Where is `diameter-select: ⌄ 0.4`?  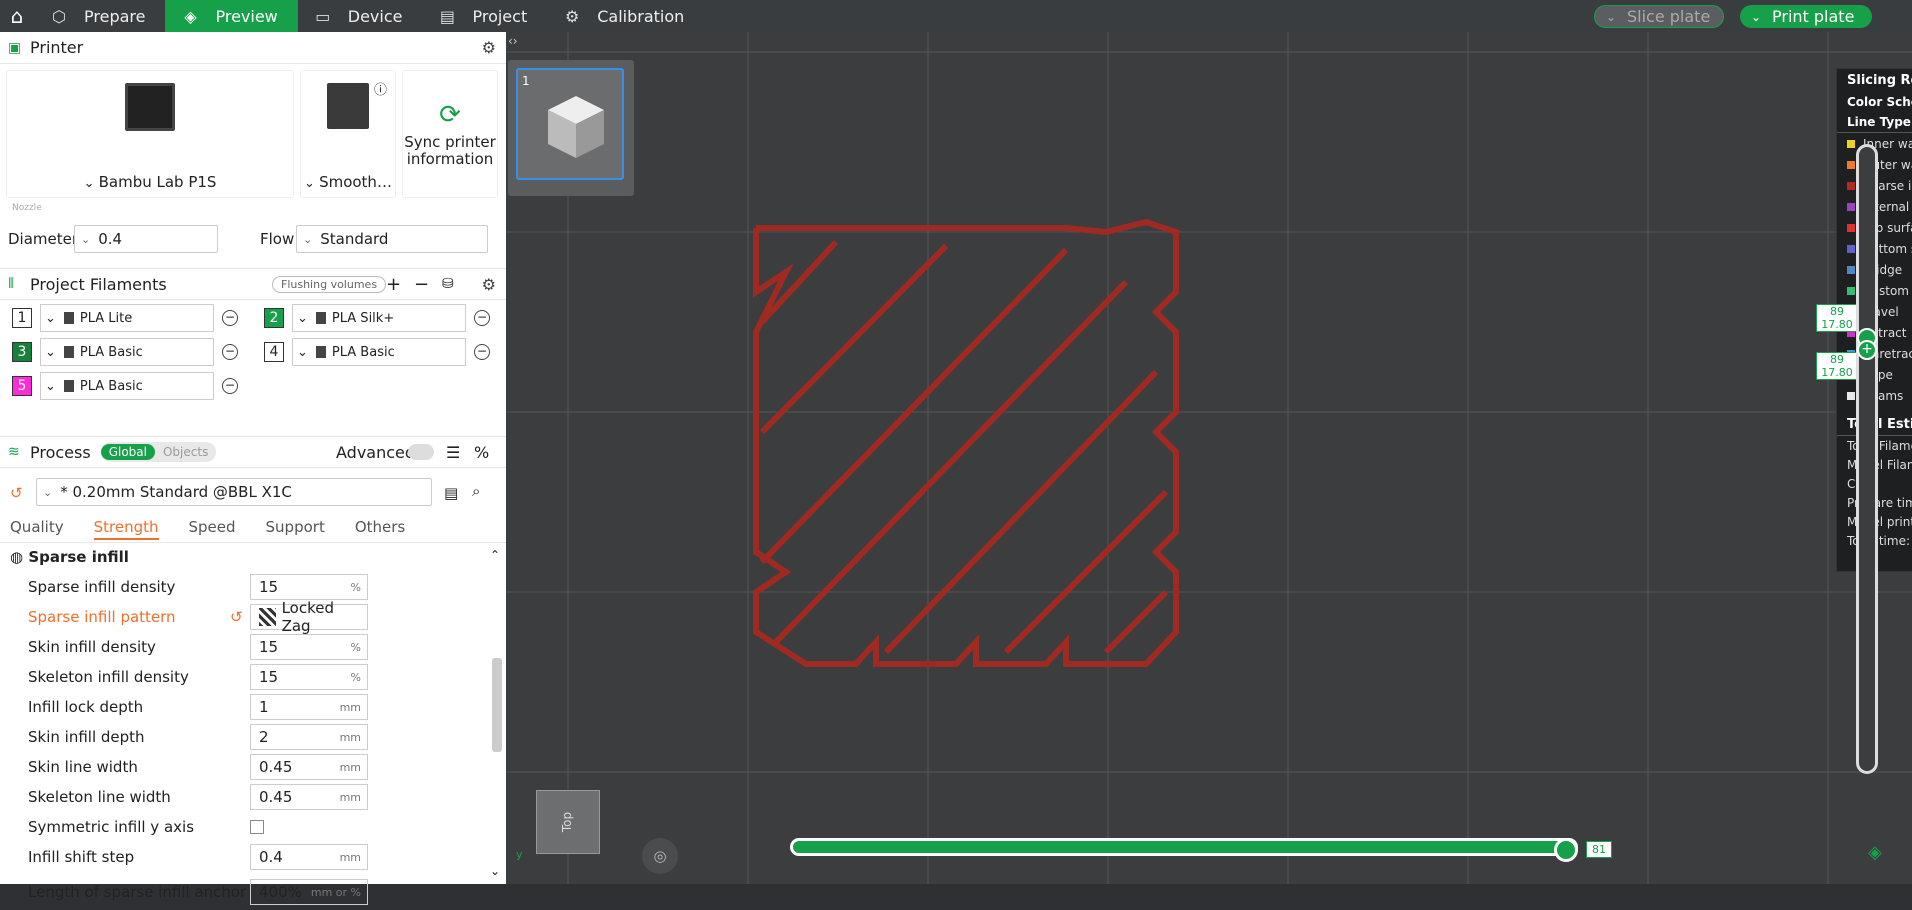
diameter-select: ⌄ 0.4 is located at coordinates (146, 239).